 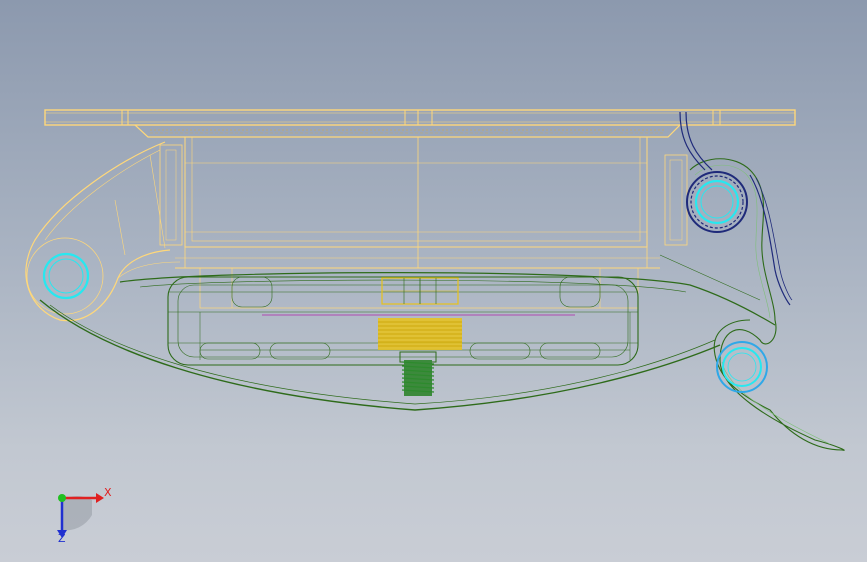 What do you see at coordinates (62, 538) in the screenshot?
I see `z-axis-label: Z` at bounding box center [62, 538].